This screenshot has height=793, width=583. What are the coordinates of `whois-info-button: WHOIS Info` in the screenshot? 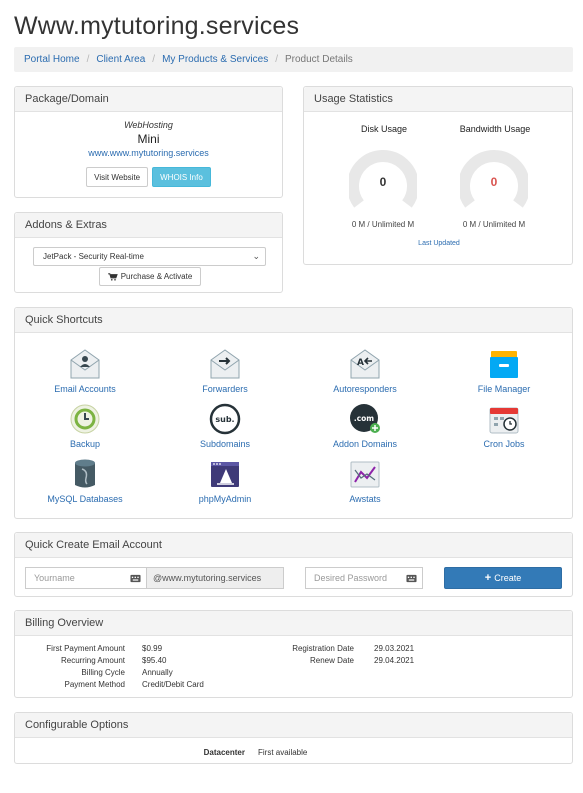 It's located at (181, 177).